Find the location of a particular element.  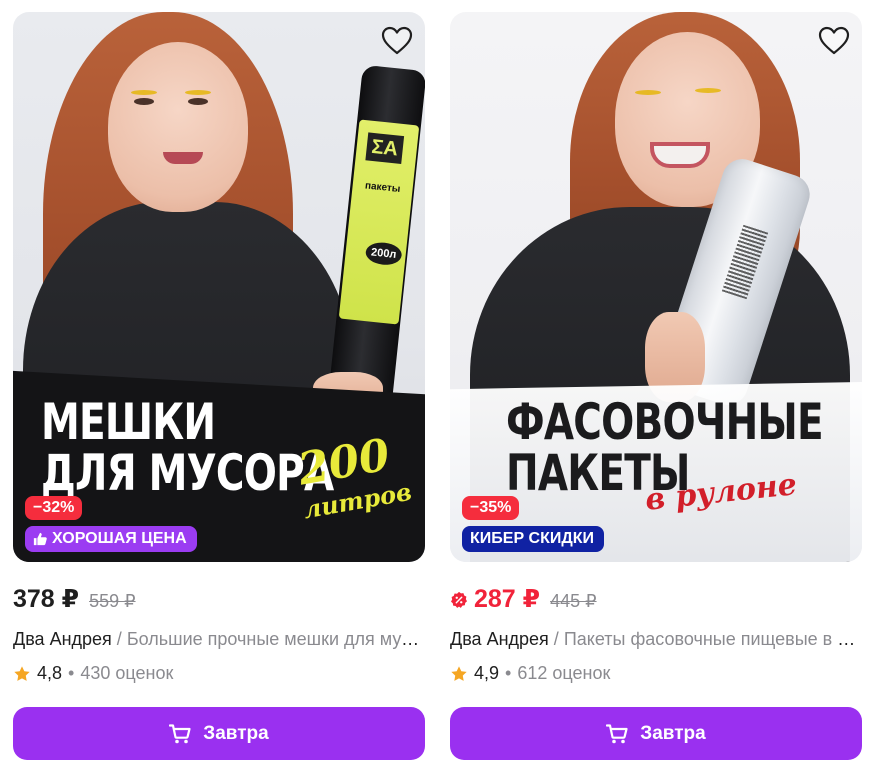

current-price: 378 ₽ is located at coordinates (46, 599).